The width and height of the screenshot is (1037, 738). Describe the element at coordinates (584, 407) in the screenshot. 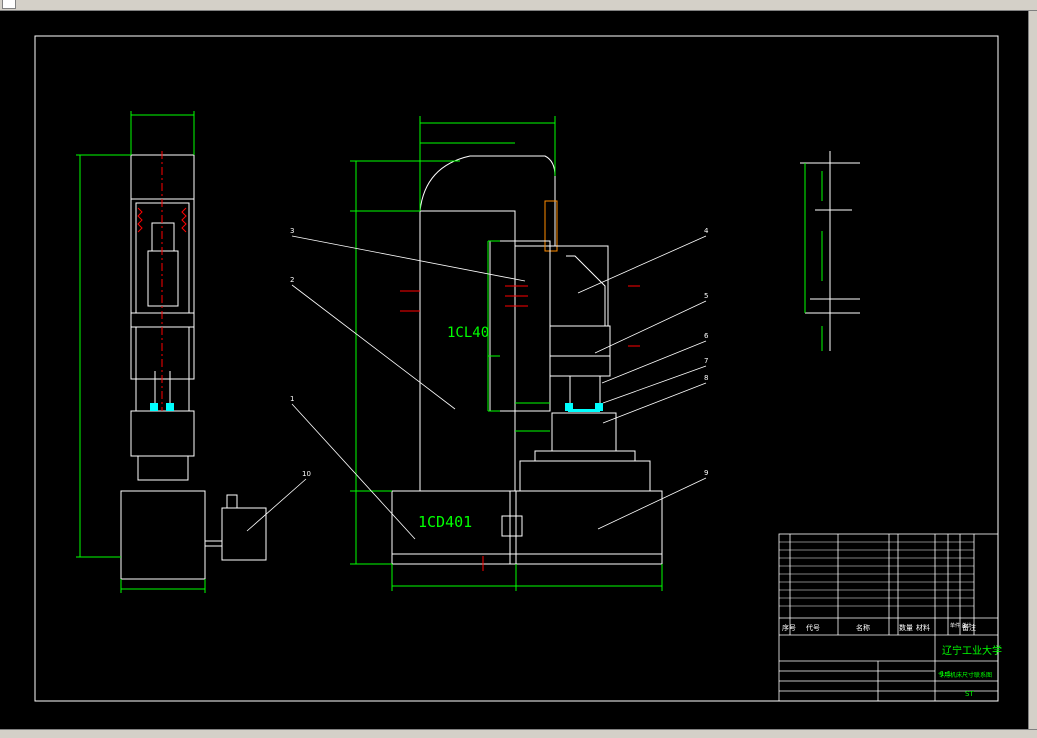

I see `front-view-highlights` at that location.